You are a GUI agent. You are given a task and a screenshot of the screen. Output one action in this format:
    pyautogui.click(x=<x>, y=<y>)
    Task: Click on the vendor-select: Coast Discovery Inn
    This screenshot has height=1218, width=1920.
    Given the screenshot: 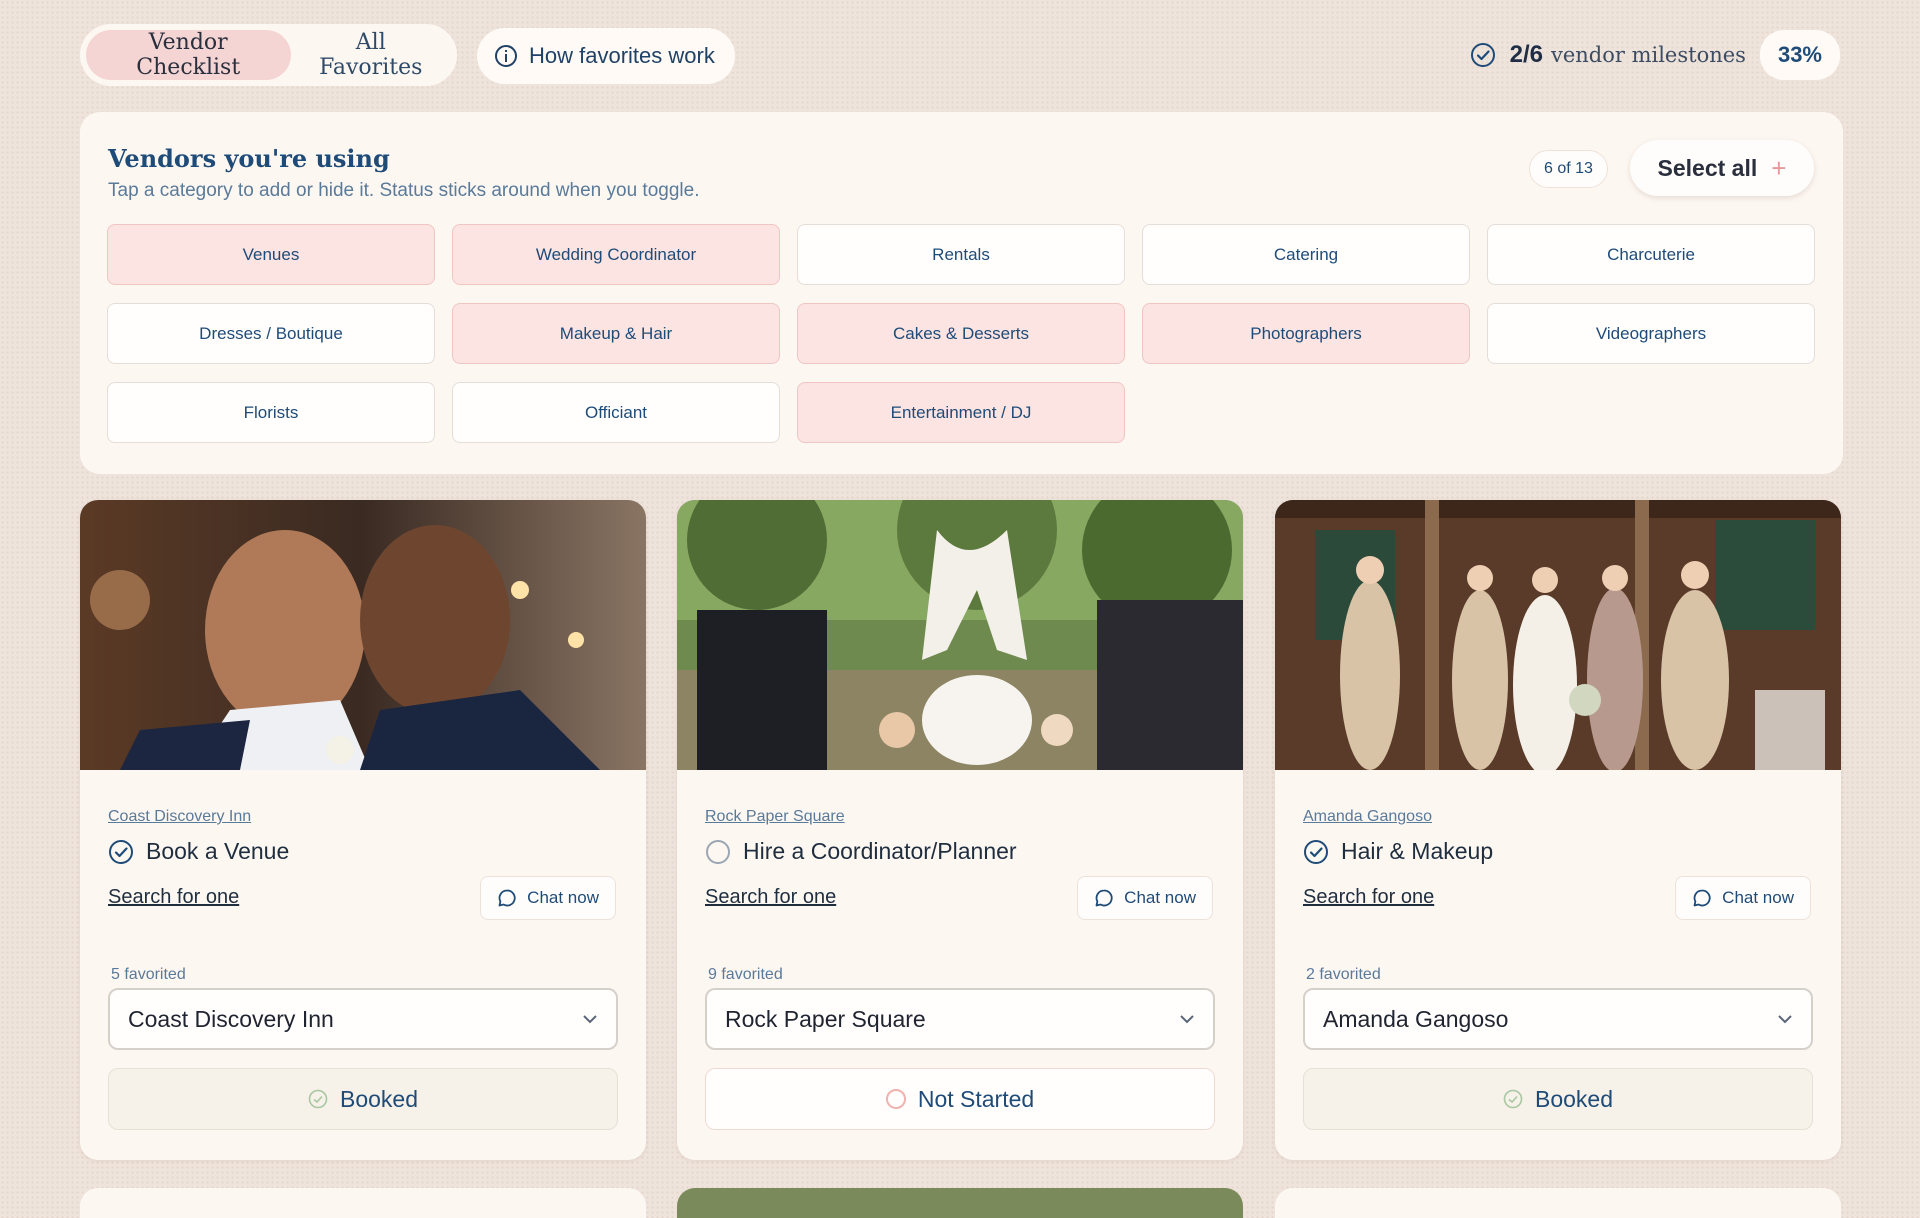 What is the action you would take?
    pyautogui.click(x=363, y=1019)
    